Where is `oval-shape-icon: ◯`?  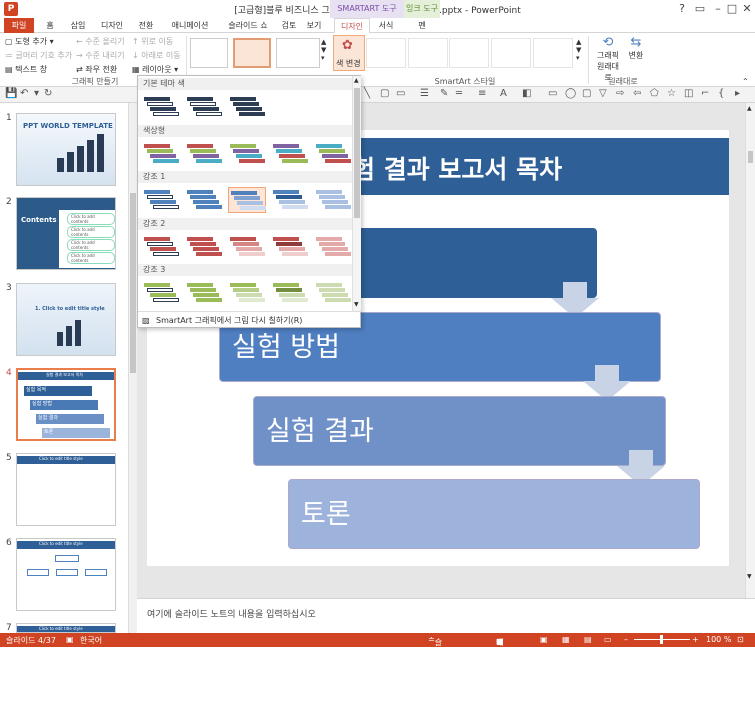 oval-shape-icon: ◯ is located at coordinates (570, 93).